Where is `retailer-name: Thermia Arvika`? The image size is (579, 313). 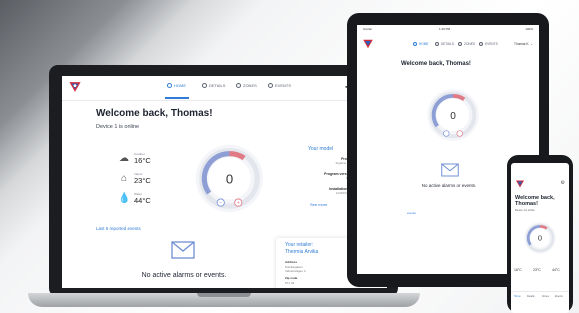
retailer-name: Thermia Arvika is located at coordinates (302, 252).